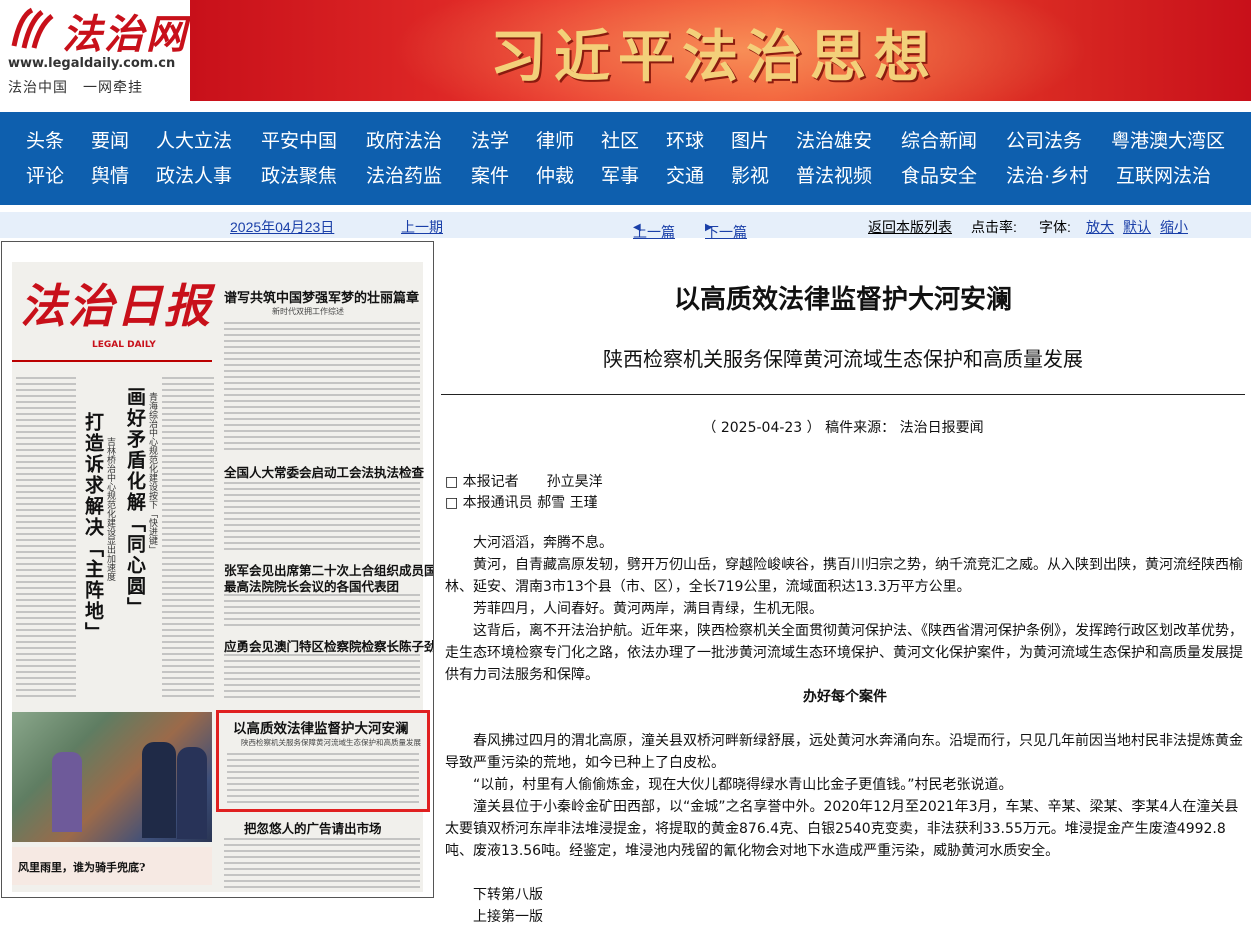 The image size is (1251, 928). I want to click on section-heading: 办好每个案件, so click(845, 697).